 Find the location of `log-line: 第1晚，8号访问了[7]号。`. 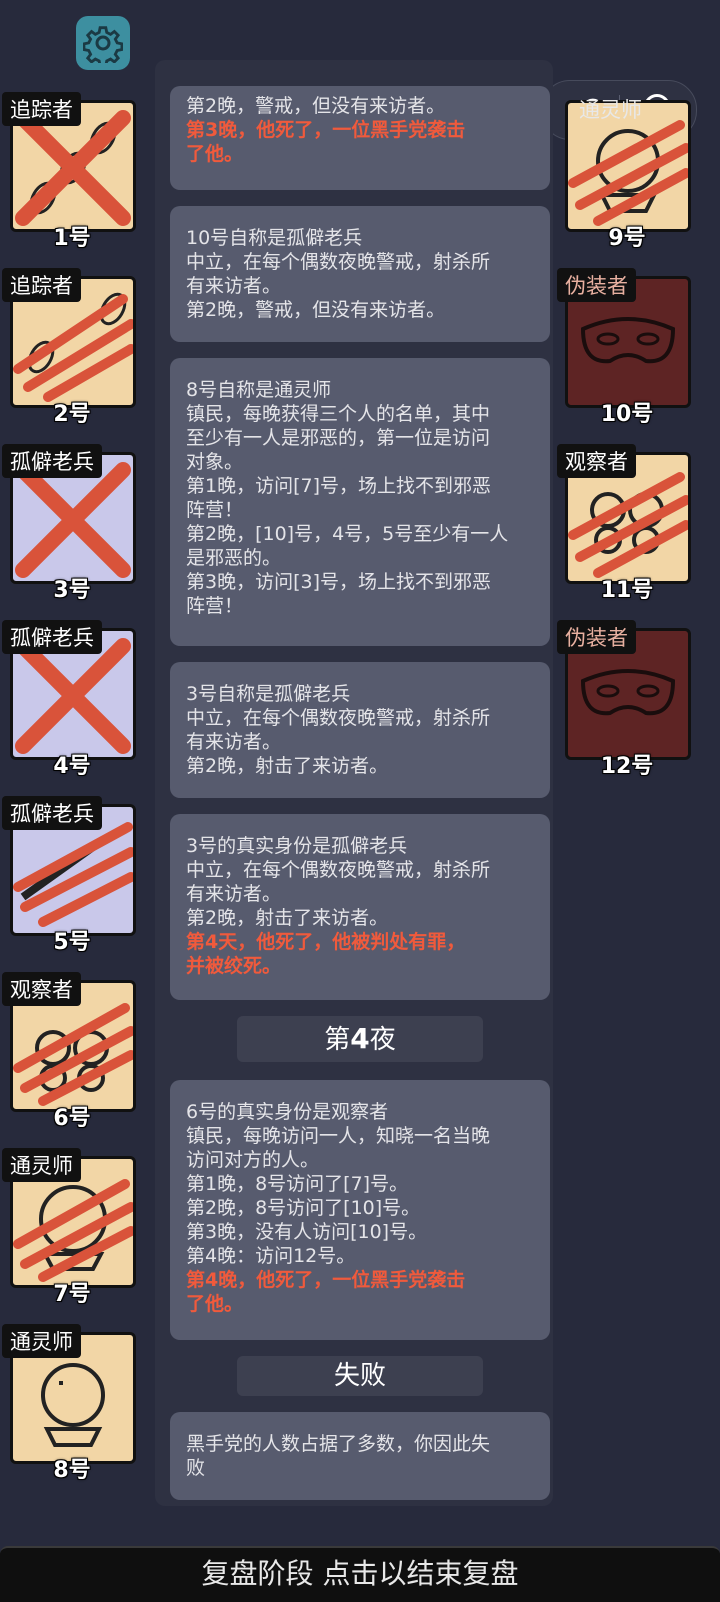

log-line: 第1晚，8号访问了[7]号。 is located at coordinates (297, 1184).